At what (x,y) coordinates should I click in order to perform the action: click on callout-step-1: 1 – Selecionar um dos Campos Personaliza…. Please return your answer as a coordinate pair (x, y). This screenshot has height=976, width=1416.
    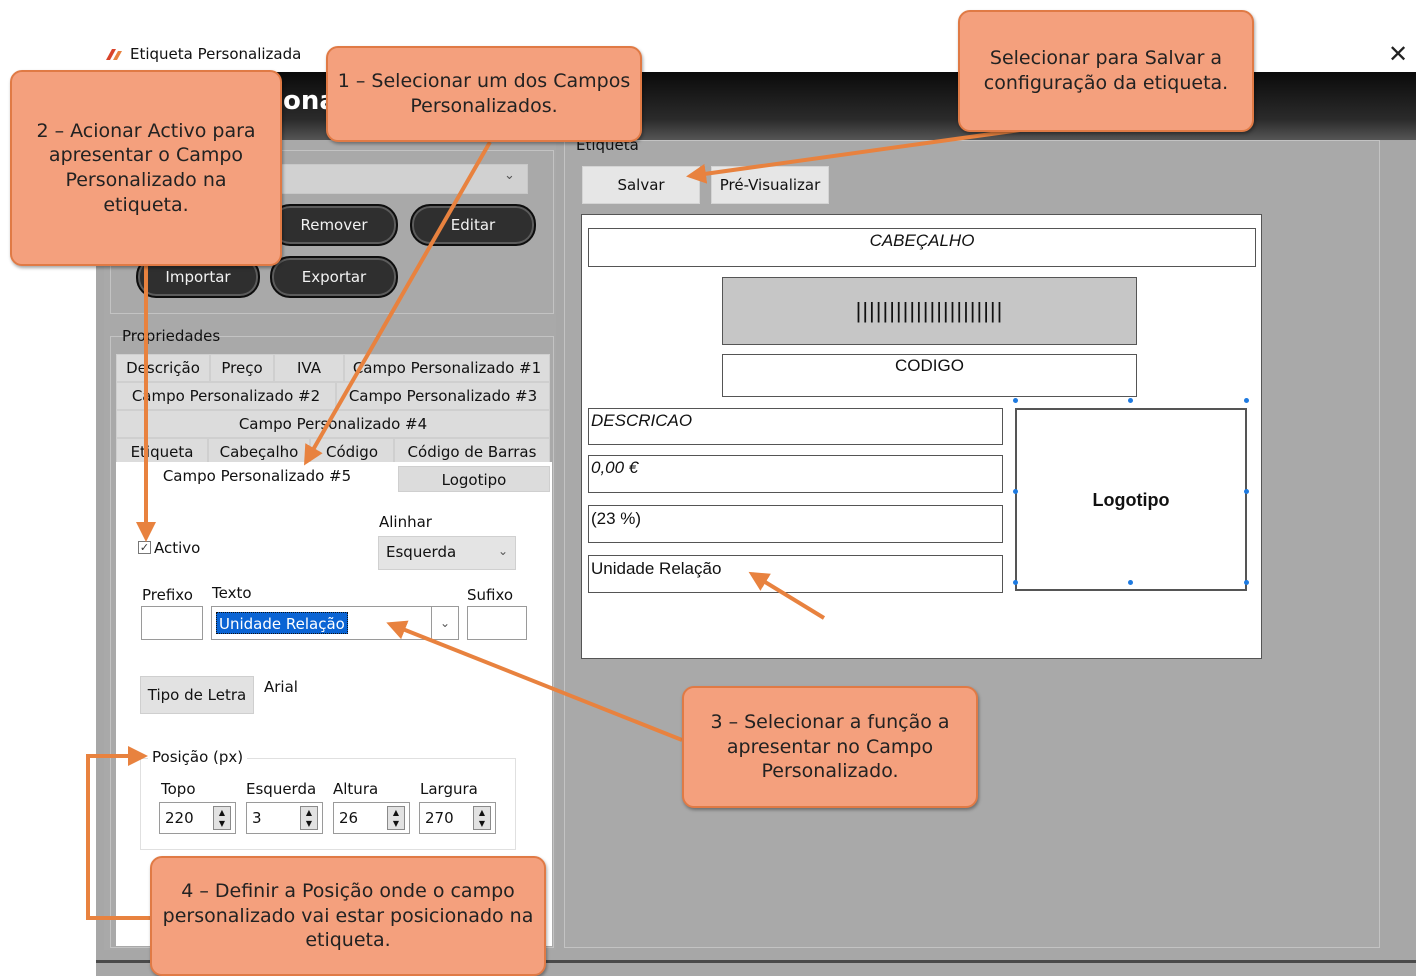
    Looking at the image, I should click on (484, 94).